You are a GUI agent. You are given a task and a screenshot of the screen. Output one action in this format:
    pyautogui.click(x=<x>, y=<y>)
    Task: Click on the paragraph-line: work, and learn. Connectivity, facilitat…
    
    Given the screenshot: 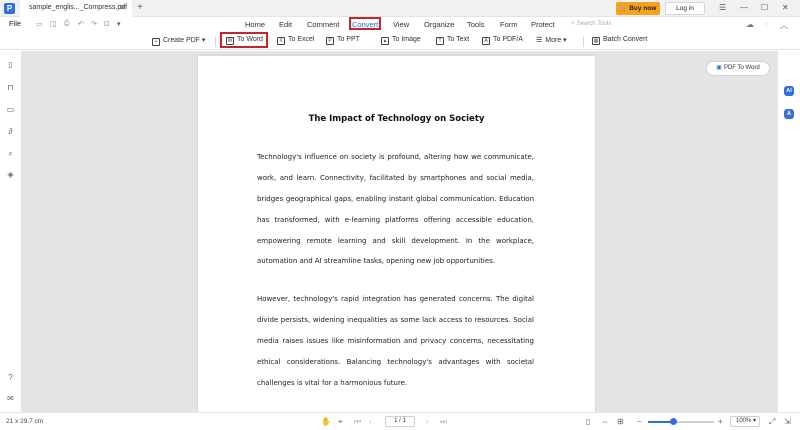 What is the action you would take?
    pyautogui.click(x=395, y=177)
    